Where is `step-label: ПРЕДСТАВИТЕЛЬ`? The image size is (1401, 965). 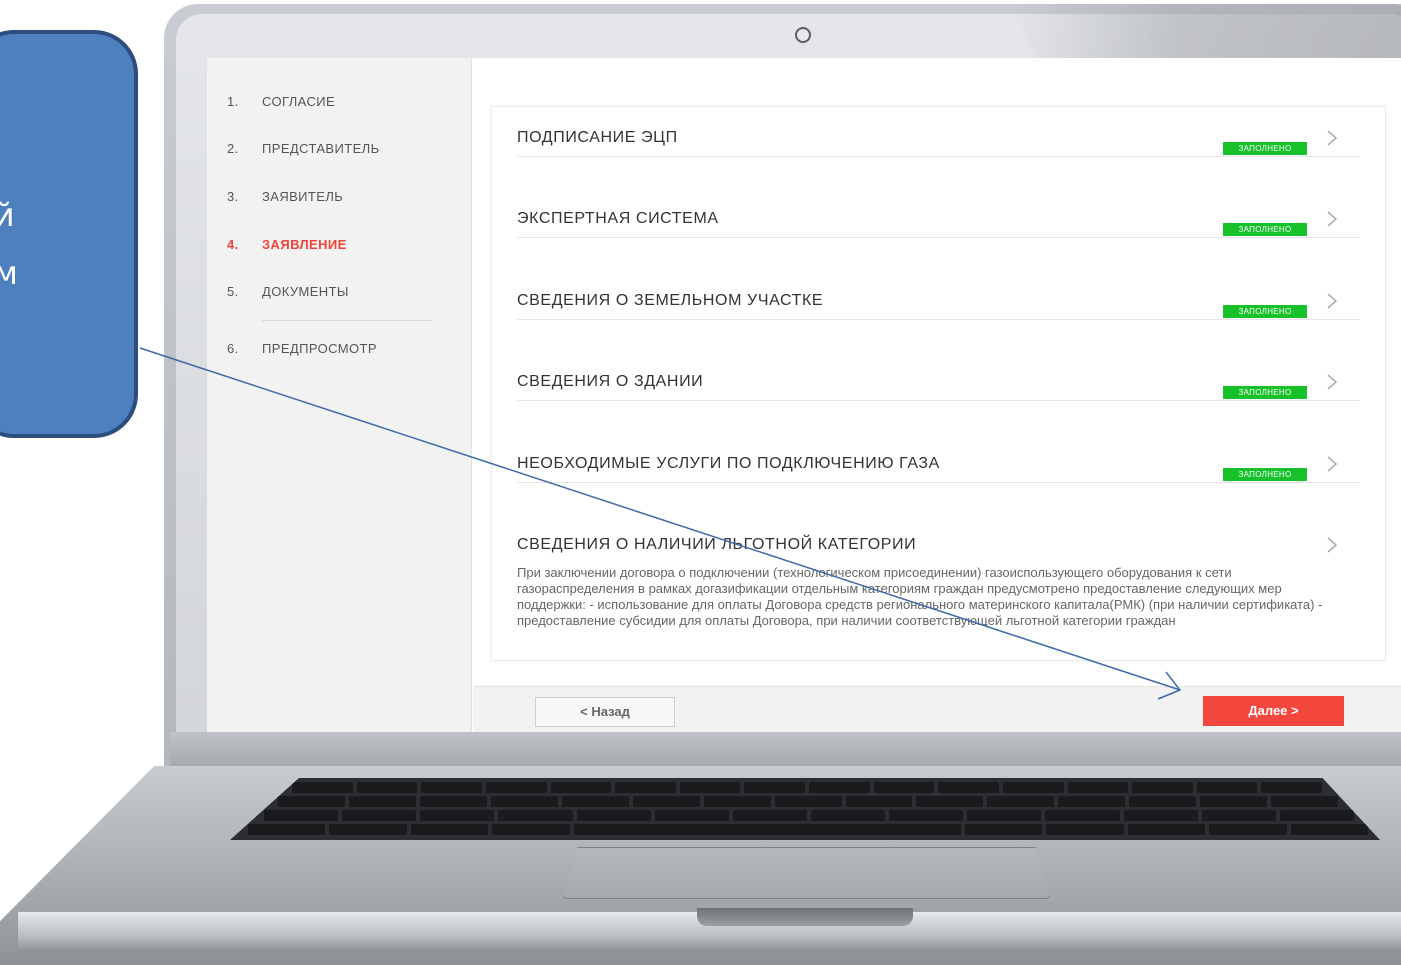 step-label: ПРЕДСТАВИТЕЛЬ is located at coordinates (321, 148).